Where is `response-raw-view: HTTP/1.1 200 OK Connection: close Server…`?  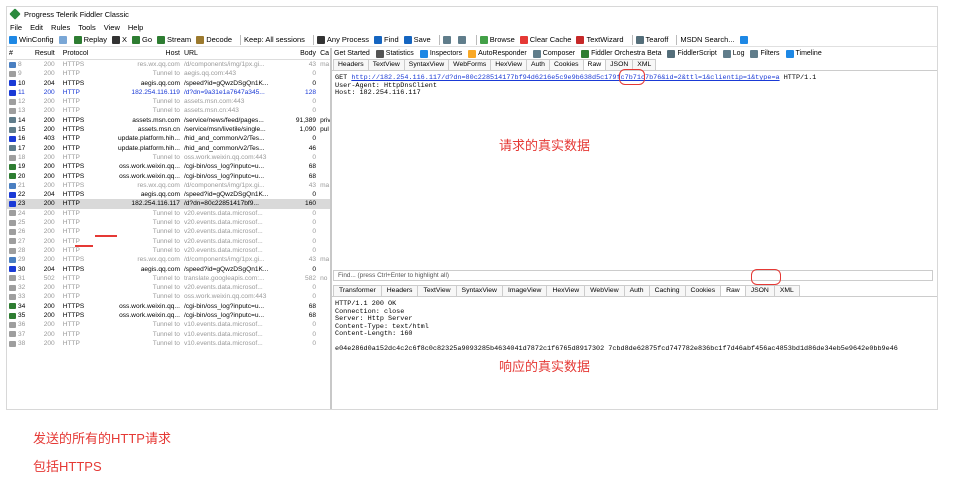 response-raw-view: HTTP/1.1 200 OK Connection: close Server… is located at coordinates (634, 327).